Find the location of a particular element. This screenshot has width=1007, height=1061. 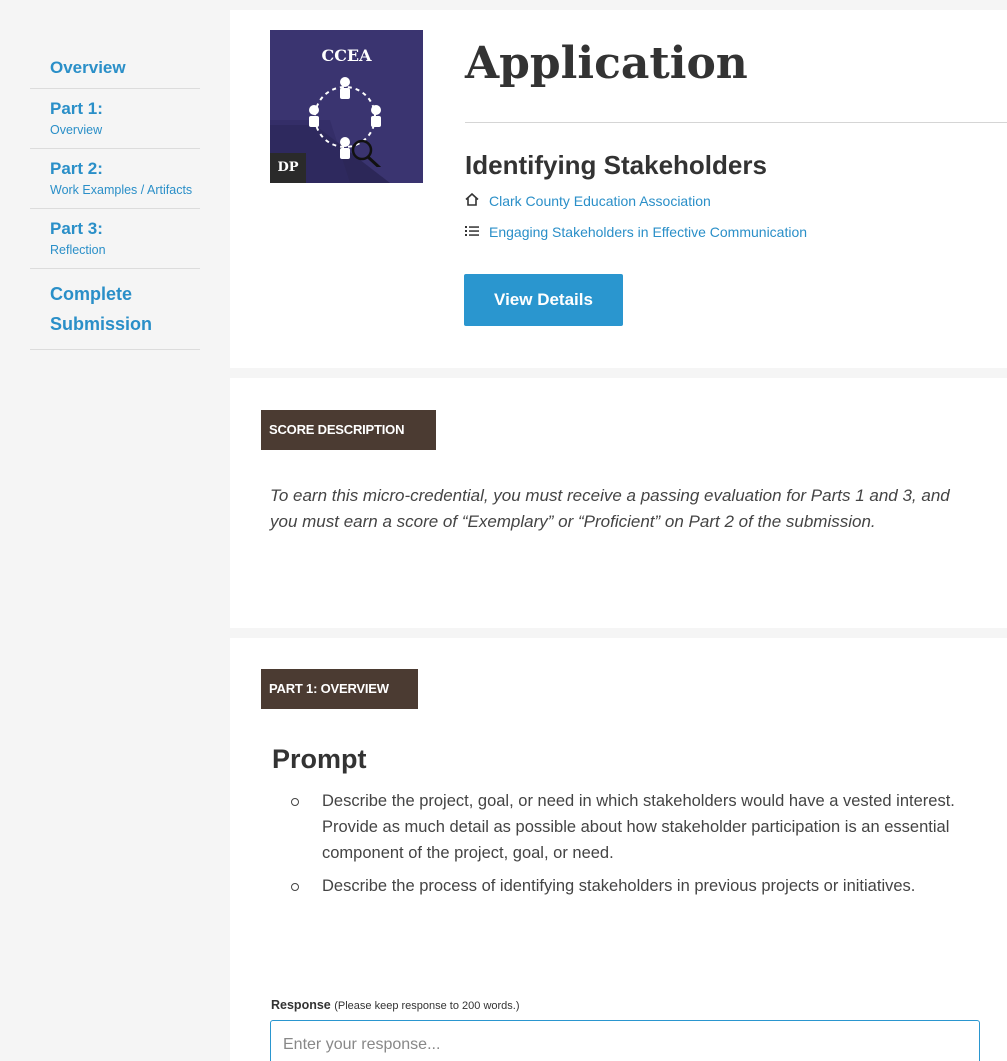

page-title: Application is located at coordinates (606, 63).